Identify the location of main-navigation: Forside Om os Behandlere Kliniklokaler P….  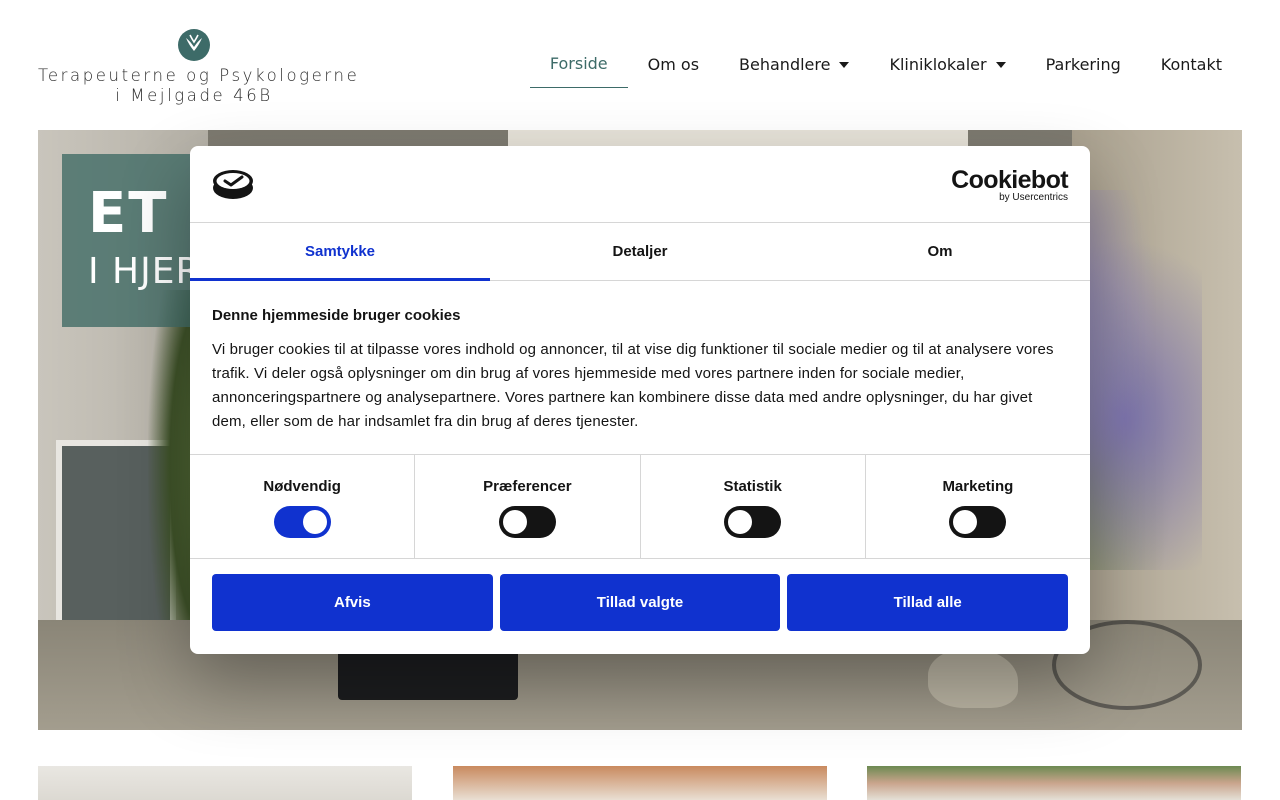
(885, 64).